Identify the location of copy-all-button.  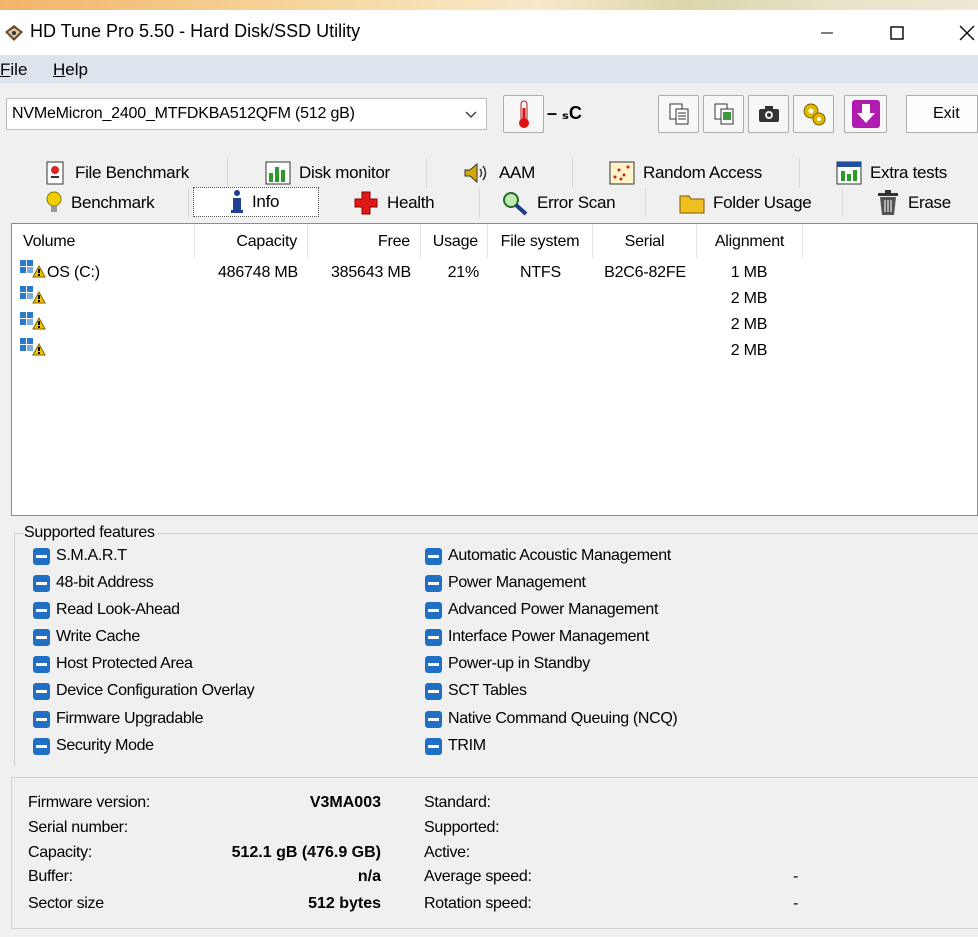
(723, 114).